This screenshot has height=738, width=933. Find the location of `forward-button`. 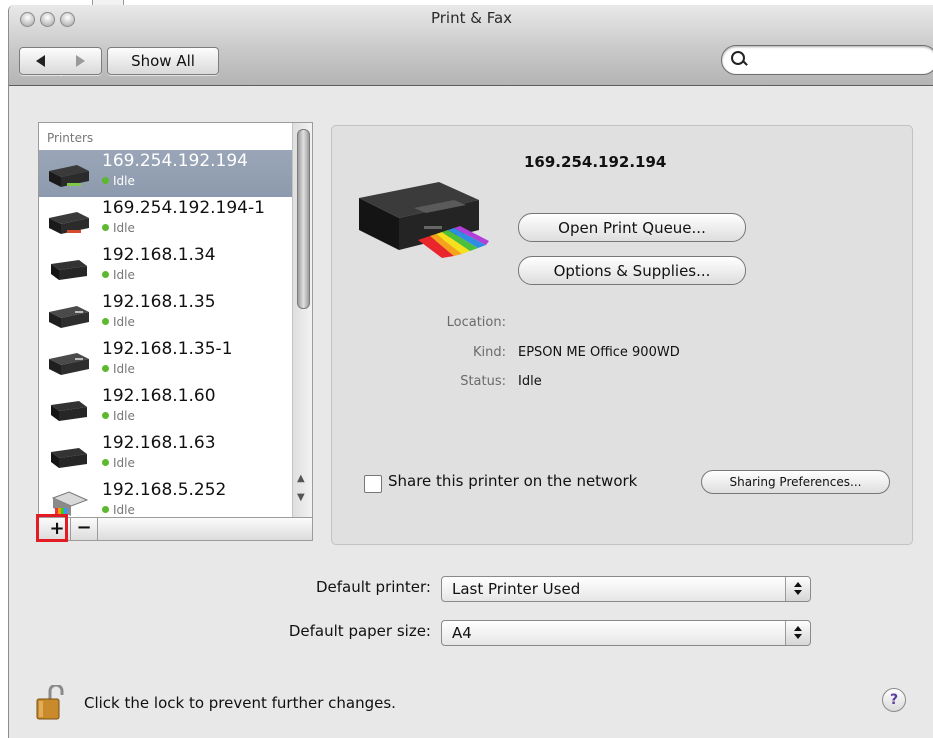

forward-button is located at coordinates (81, 61).